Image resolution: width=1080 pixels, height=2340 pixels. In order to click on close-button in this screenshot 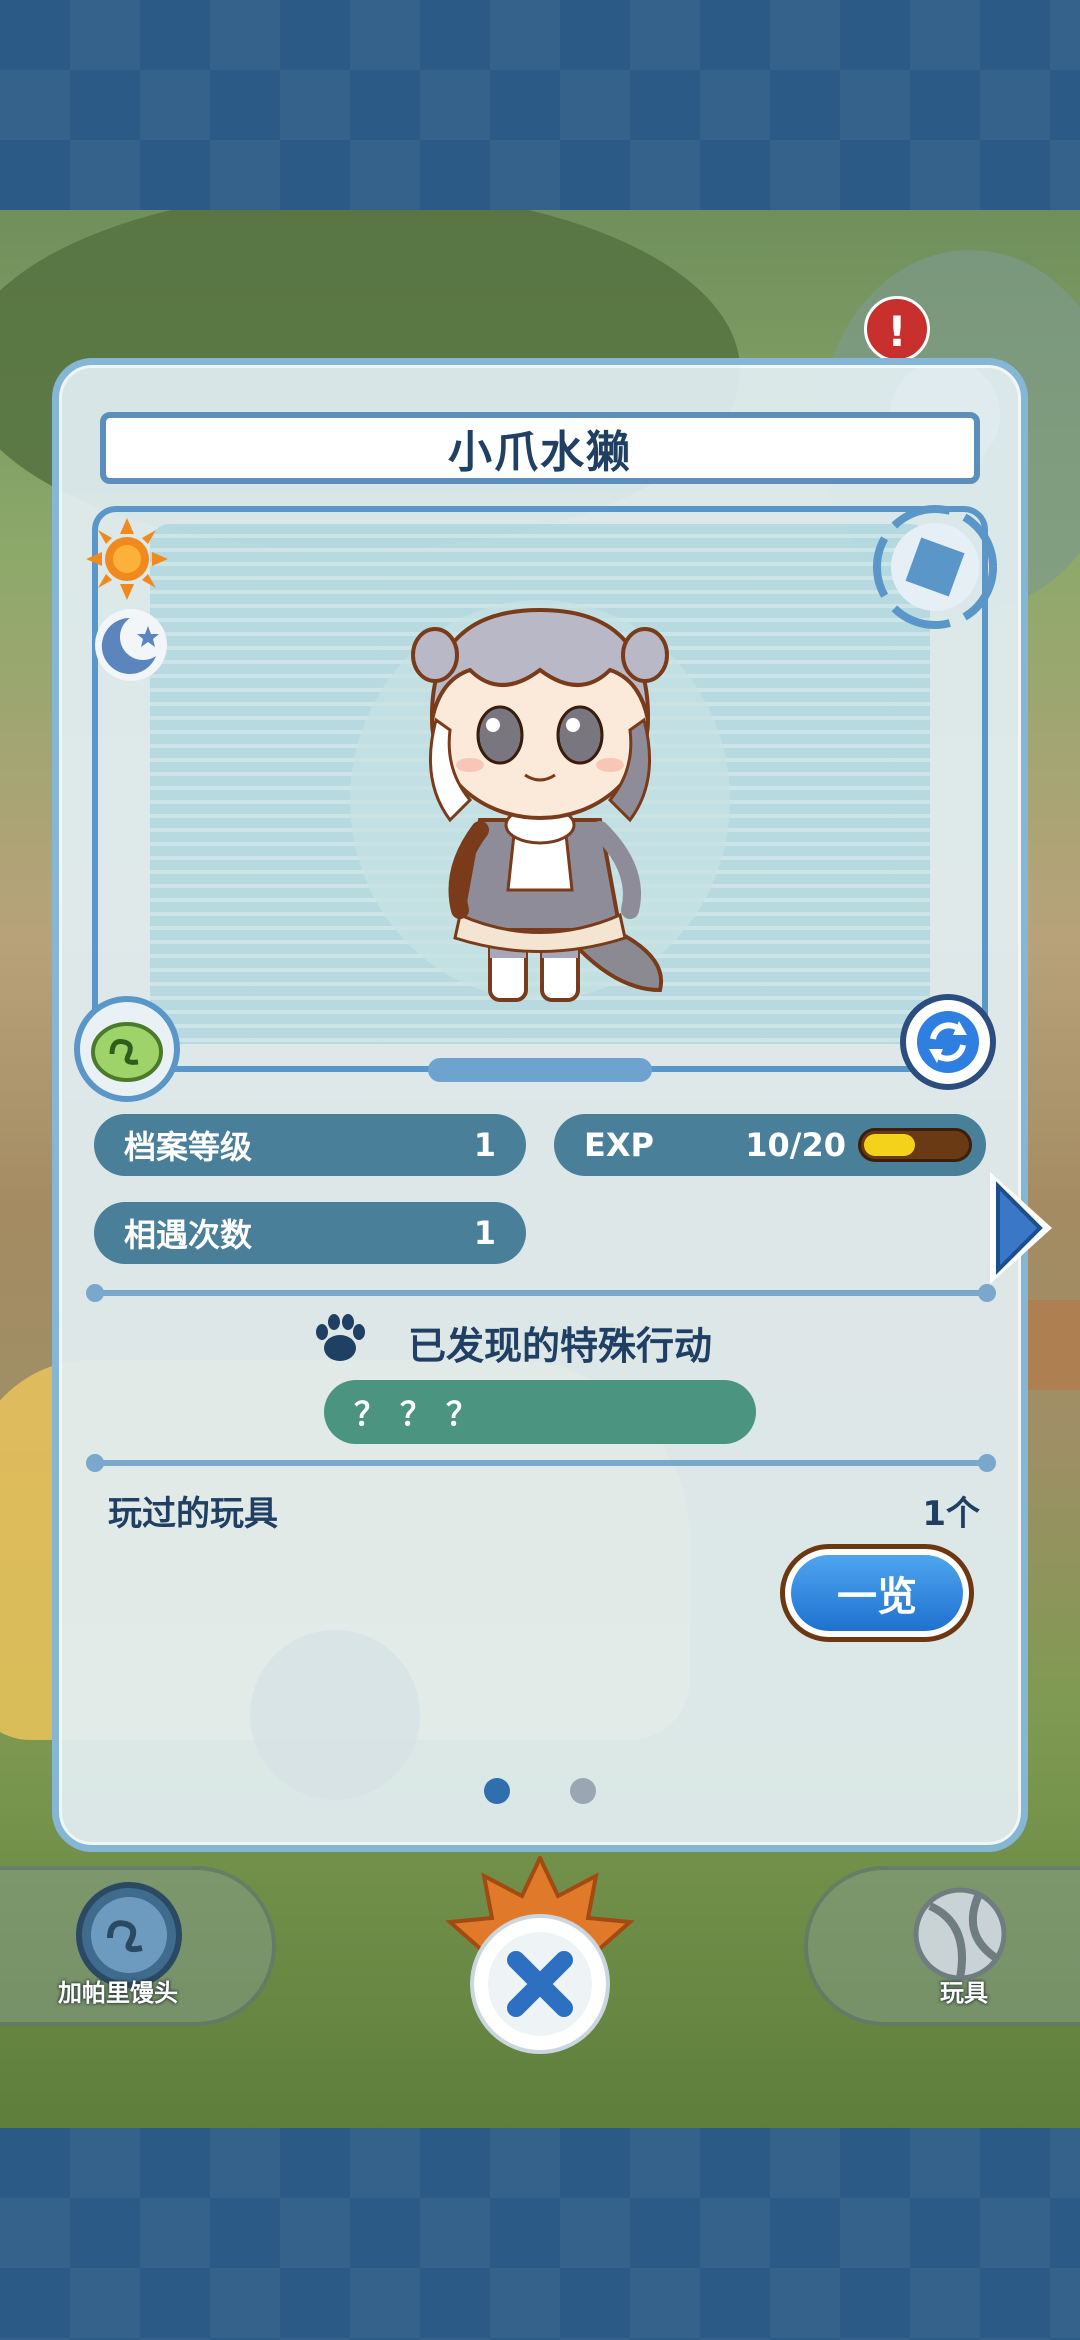, I will do `click(540, 1954)`.